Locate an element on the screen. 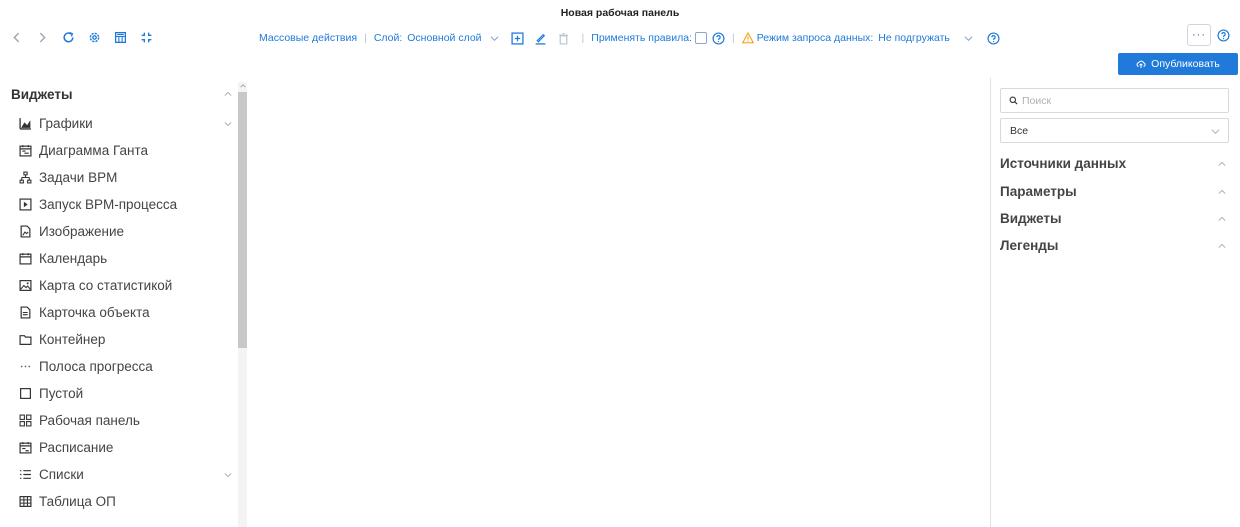  apply-rules-checkbox is located at coordinates (700, 38).